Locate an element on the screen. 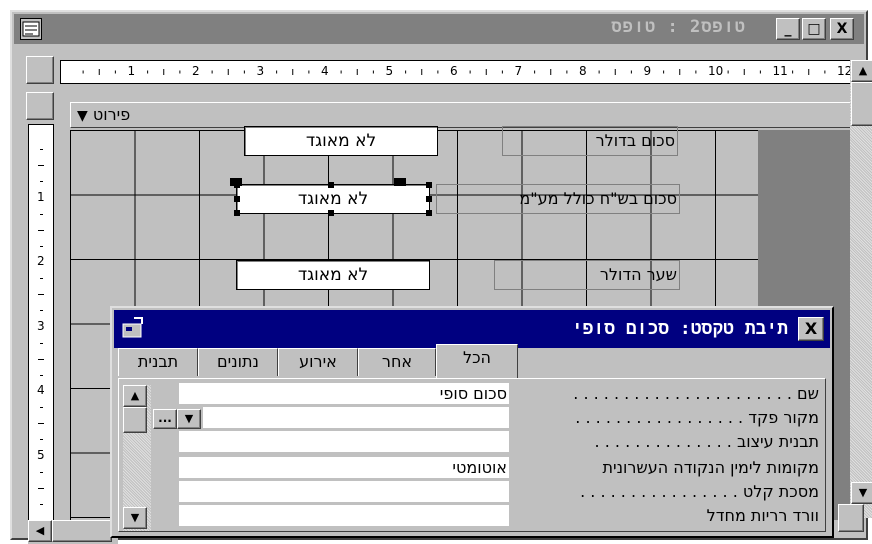 This screenshot has height=544, width=872. window-titlebar: טופס2 : טופס _ □ X is located at coordinates (439, 29).